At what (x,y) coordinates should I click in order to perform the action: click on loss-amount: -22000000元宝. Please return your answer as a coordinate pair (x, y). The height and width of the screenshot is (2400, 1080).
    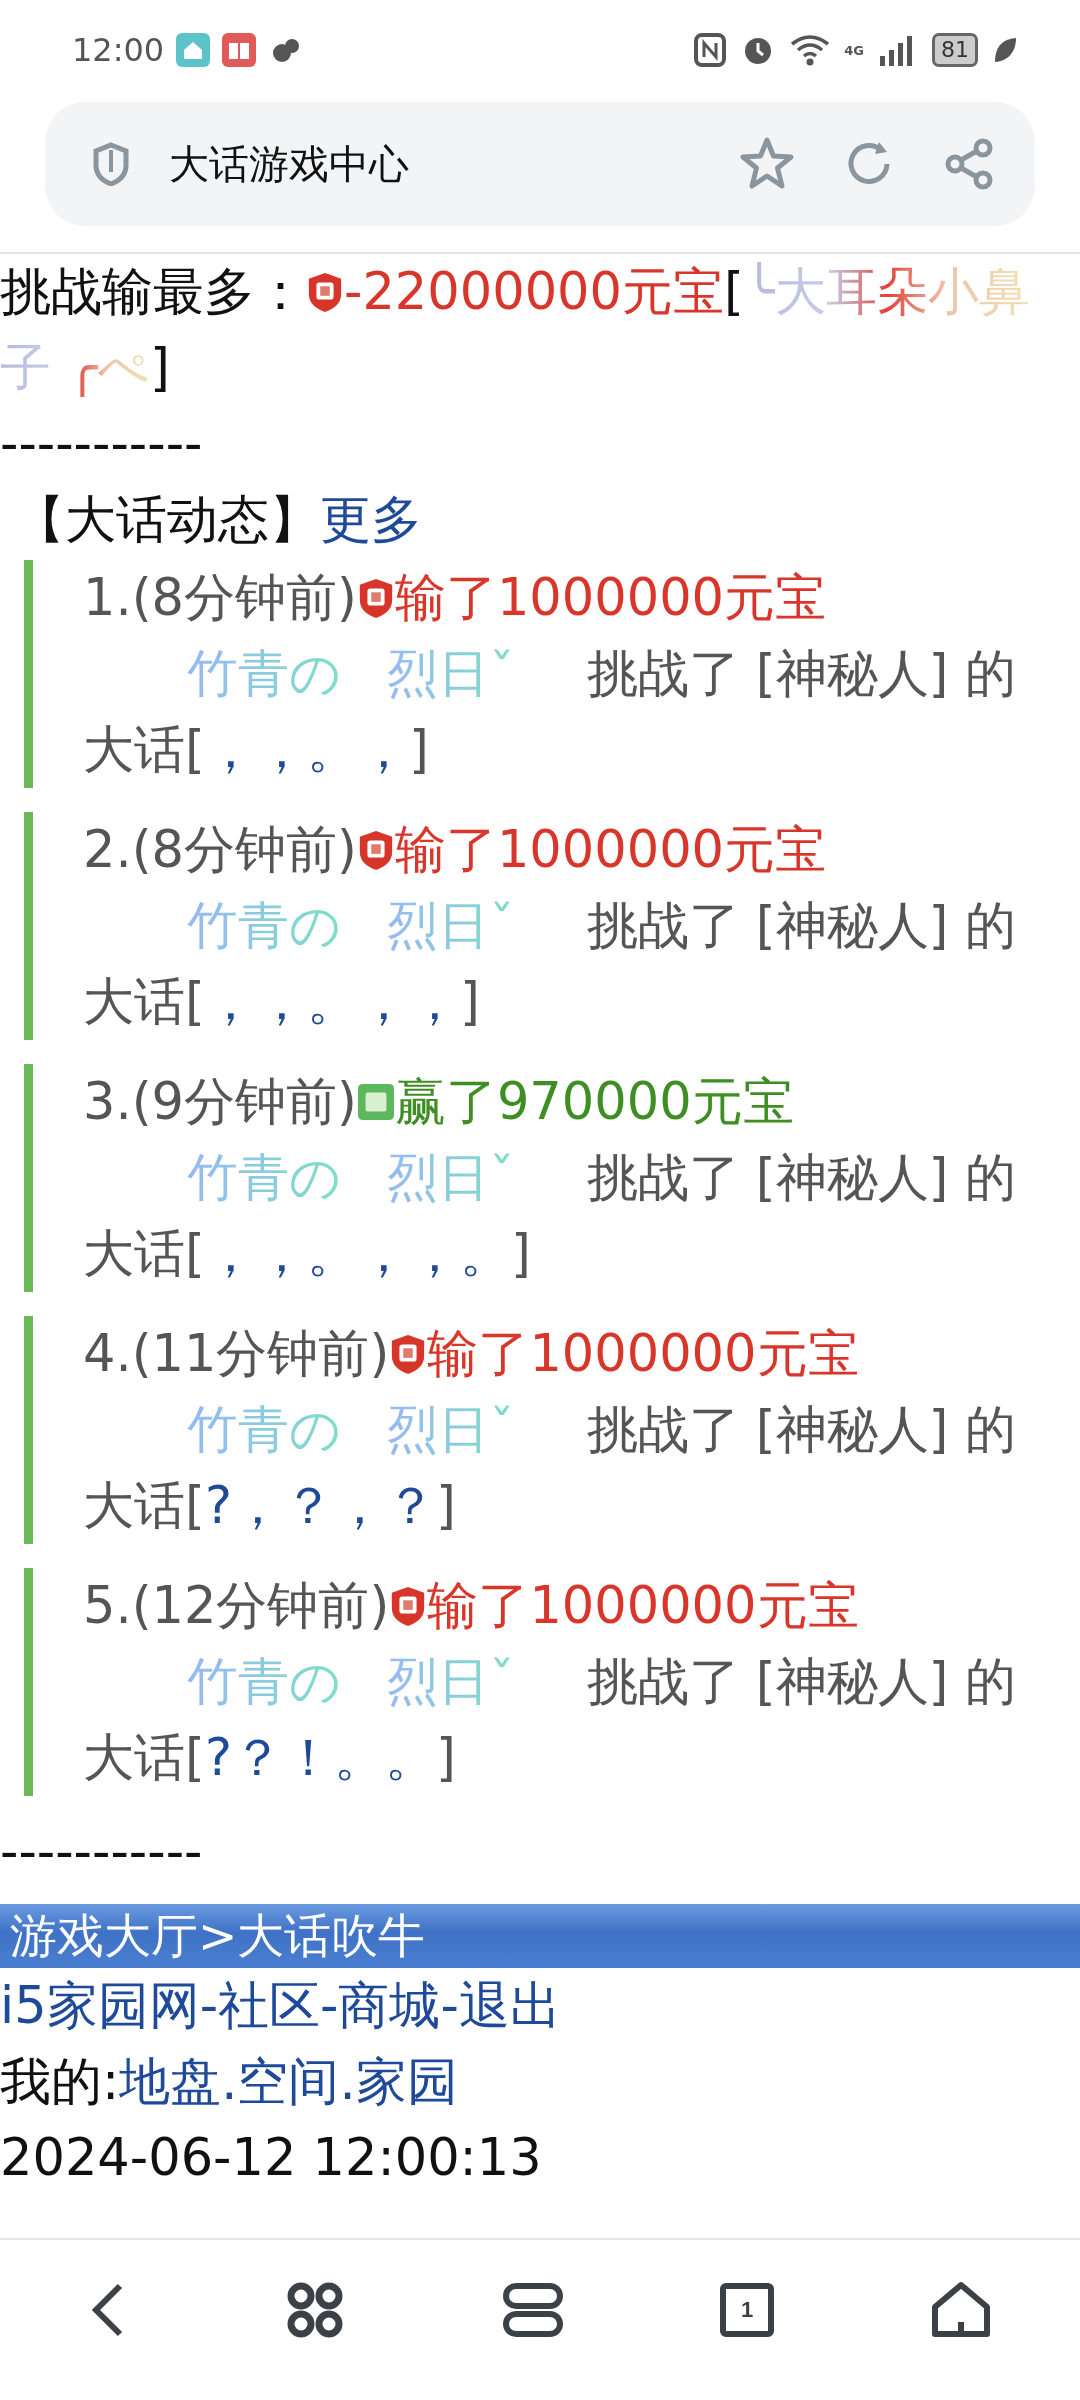
    Looking at the image, I should click on (534, 291).